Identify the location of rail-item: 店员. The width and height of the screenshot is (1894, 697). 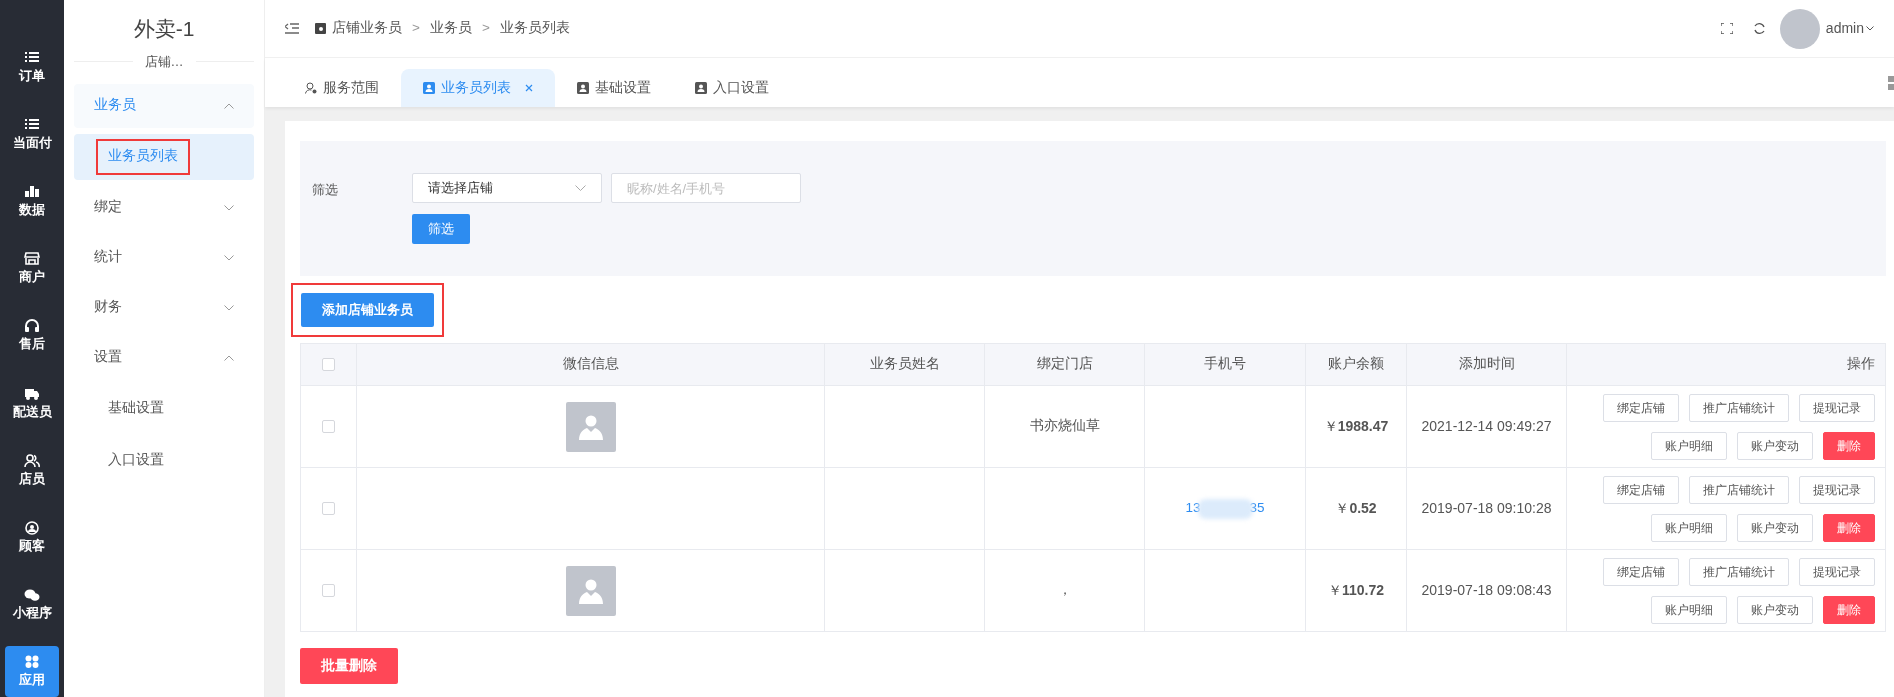
(32, 470).